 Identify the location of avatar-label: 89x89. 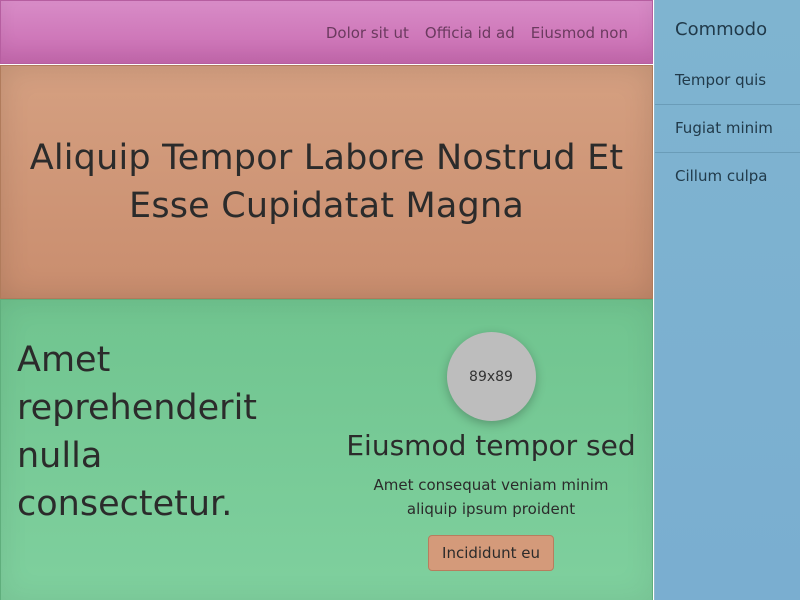
(491, 376).